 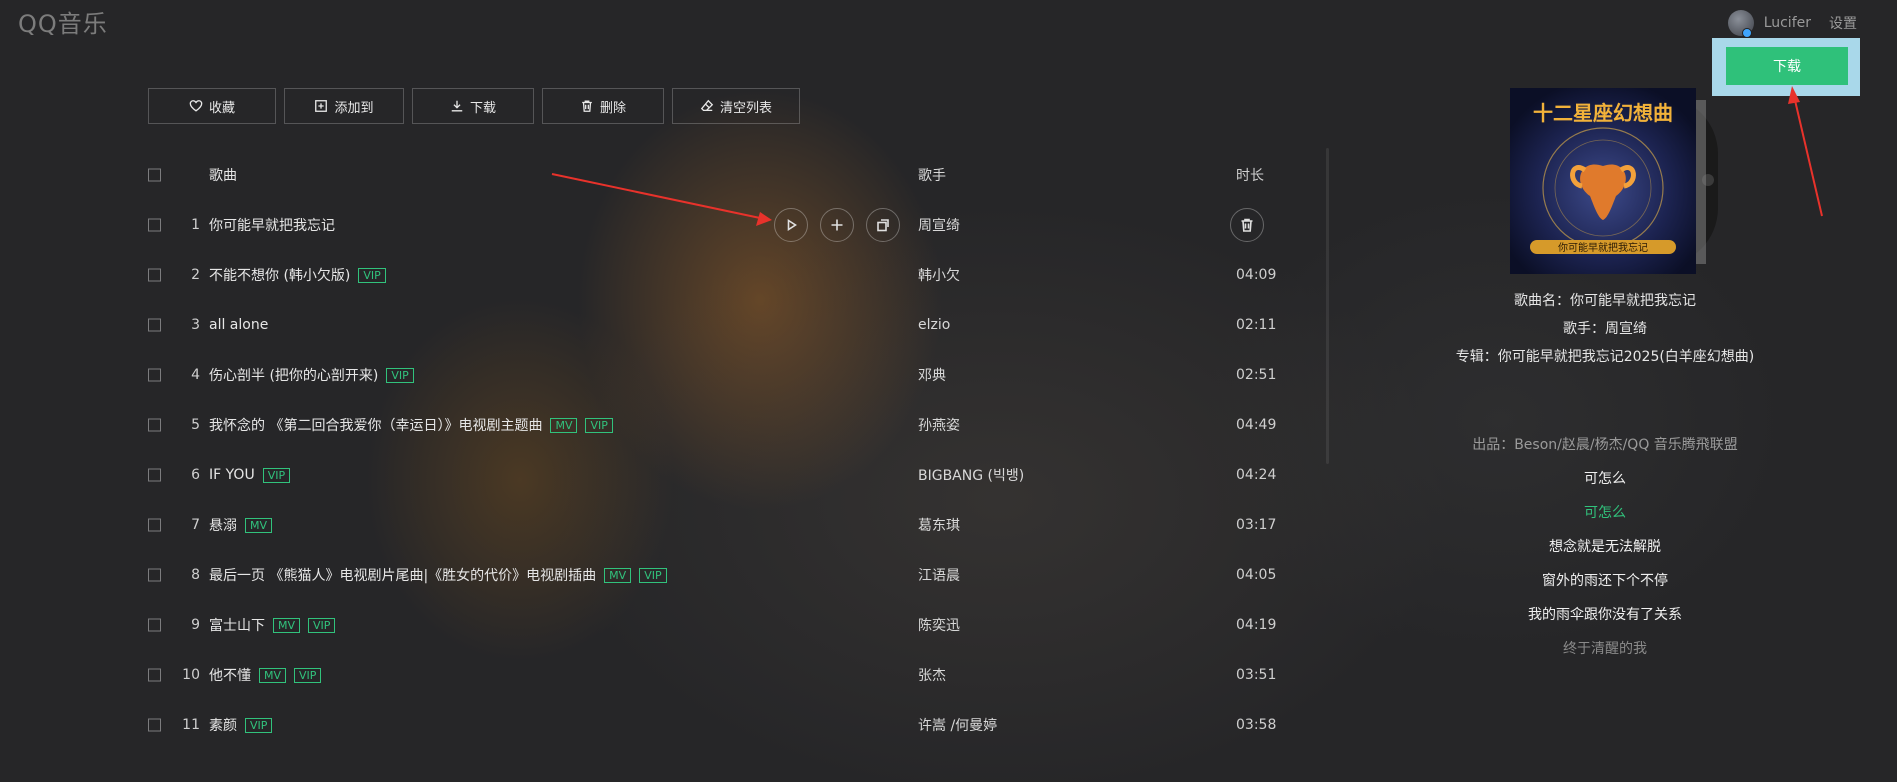 I want to click on song-title-cell: 伤心剖半 (把你的心剖开来) VIP, so click(x=311, y=375).